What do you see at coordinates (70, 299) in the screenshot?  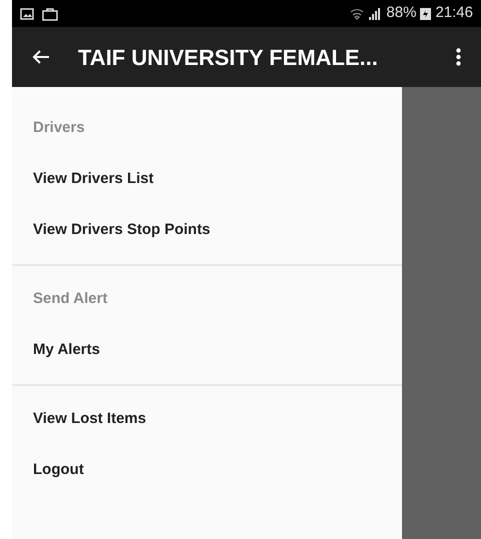 I see `section-header: Send Alert` at bounding box center [70, 299].